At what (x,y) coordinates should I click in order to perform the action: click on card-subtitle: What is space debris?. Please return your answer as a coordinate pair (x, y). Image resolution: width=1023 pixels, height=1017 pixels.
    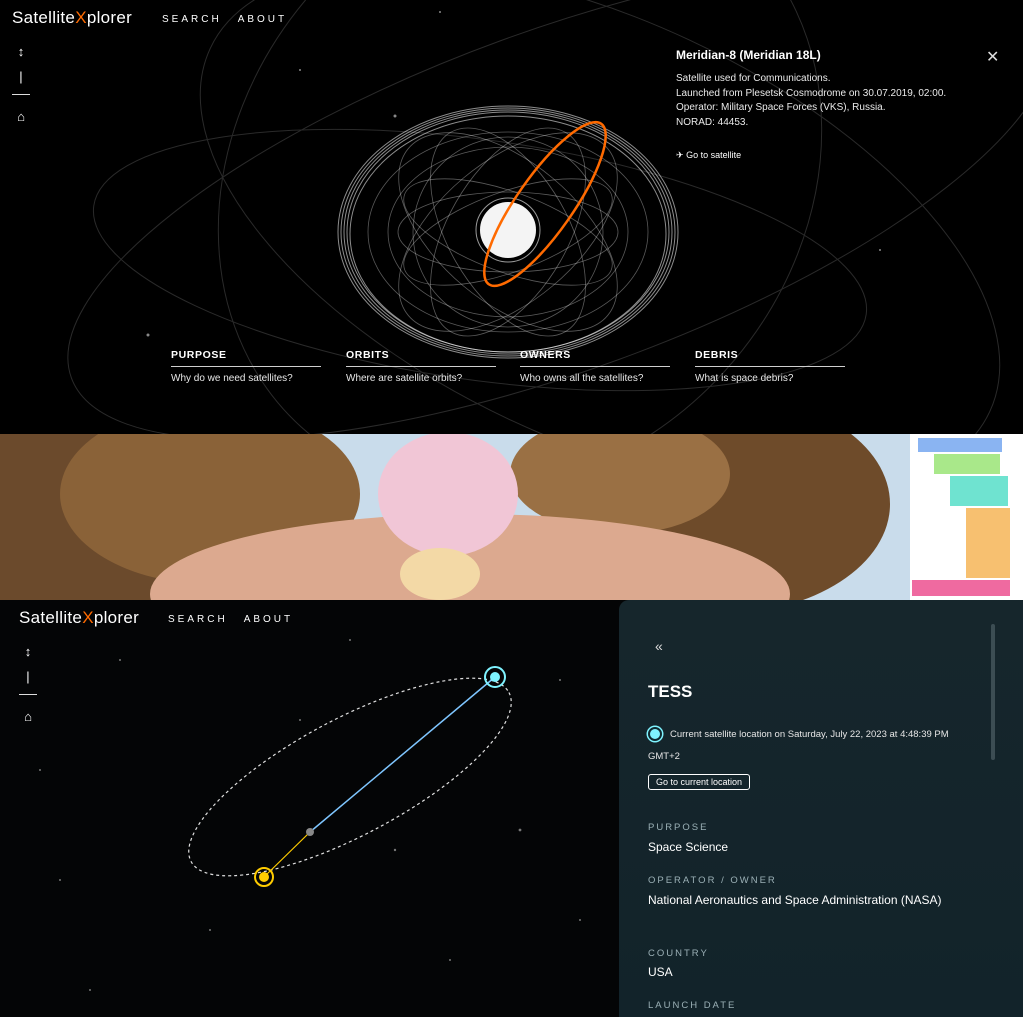
    Looking at the image, I should click on (744, 378).